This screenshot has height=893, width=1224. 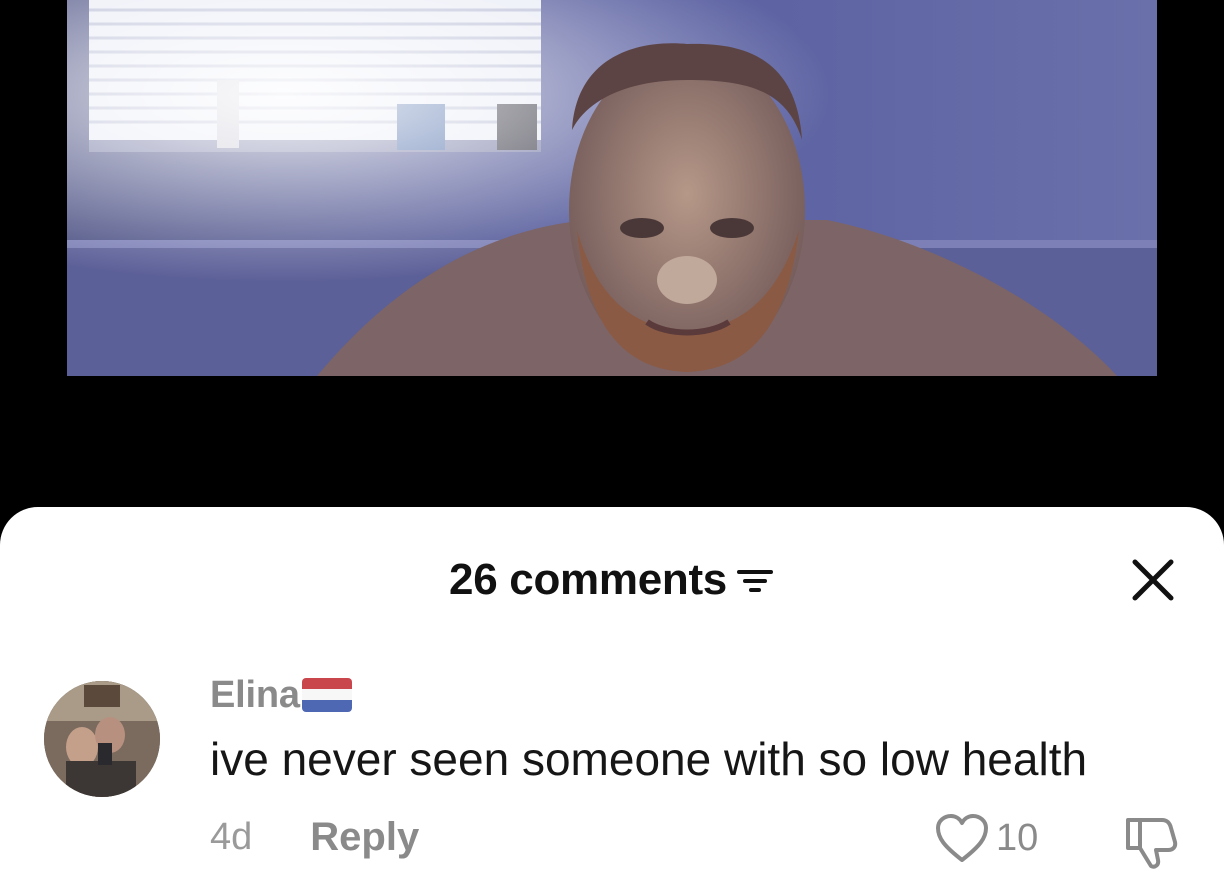 I want to click on username-row: Elina, so click(x=281, y=695).